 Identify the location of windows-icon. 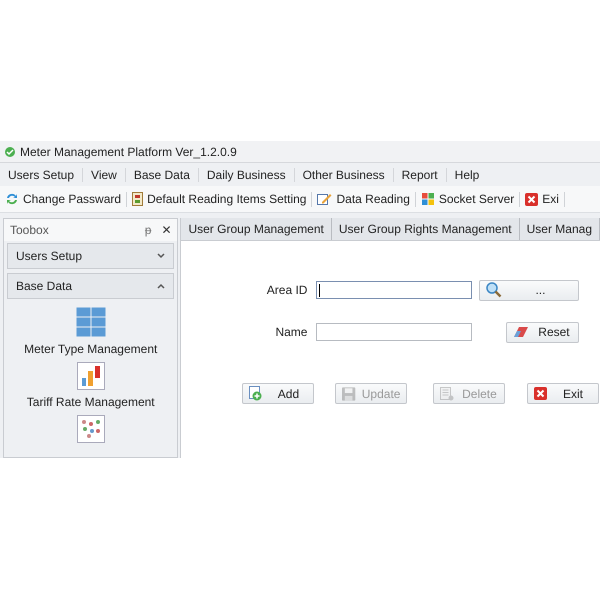
(427, 199).